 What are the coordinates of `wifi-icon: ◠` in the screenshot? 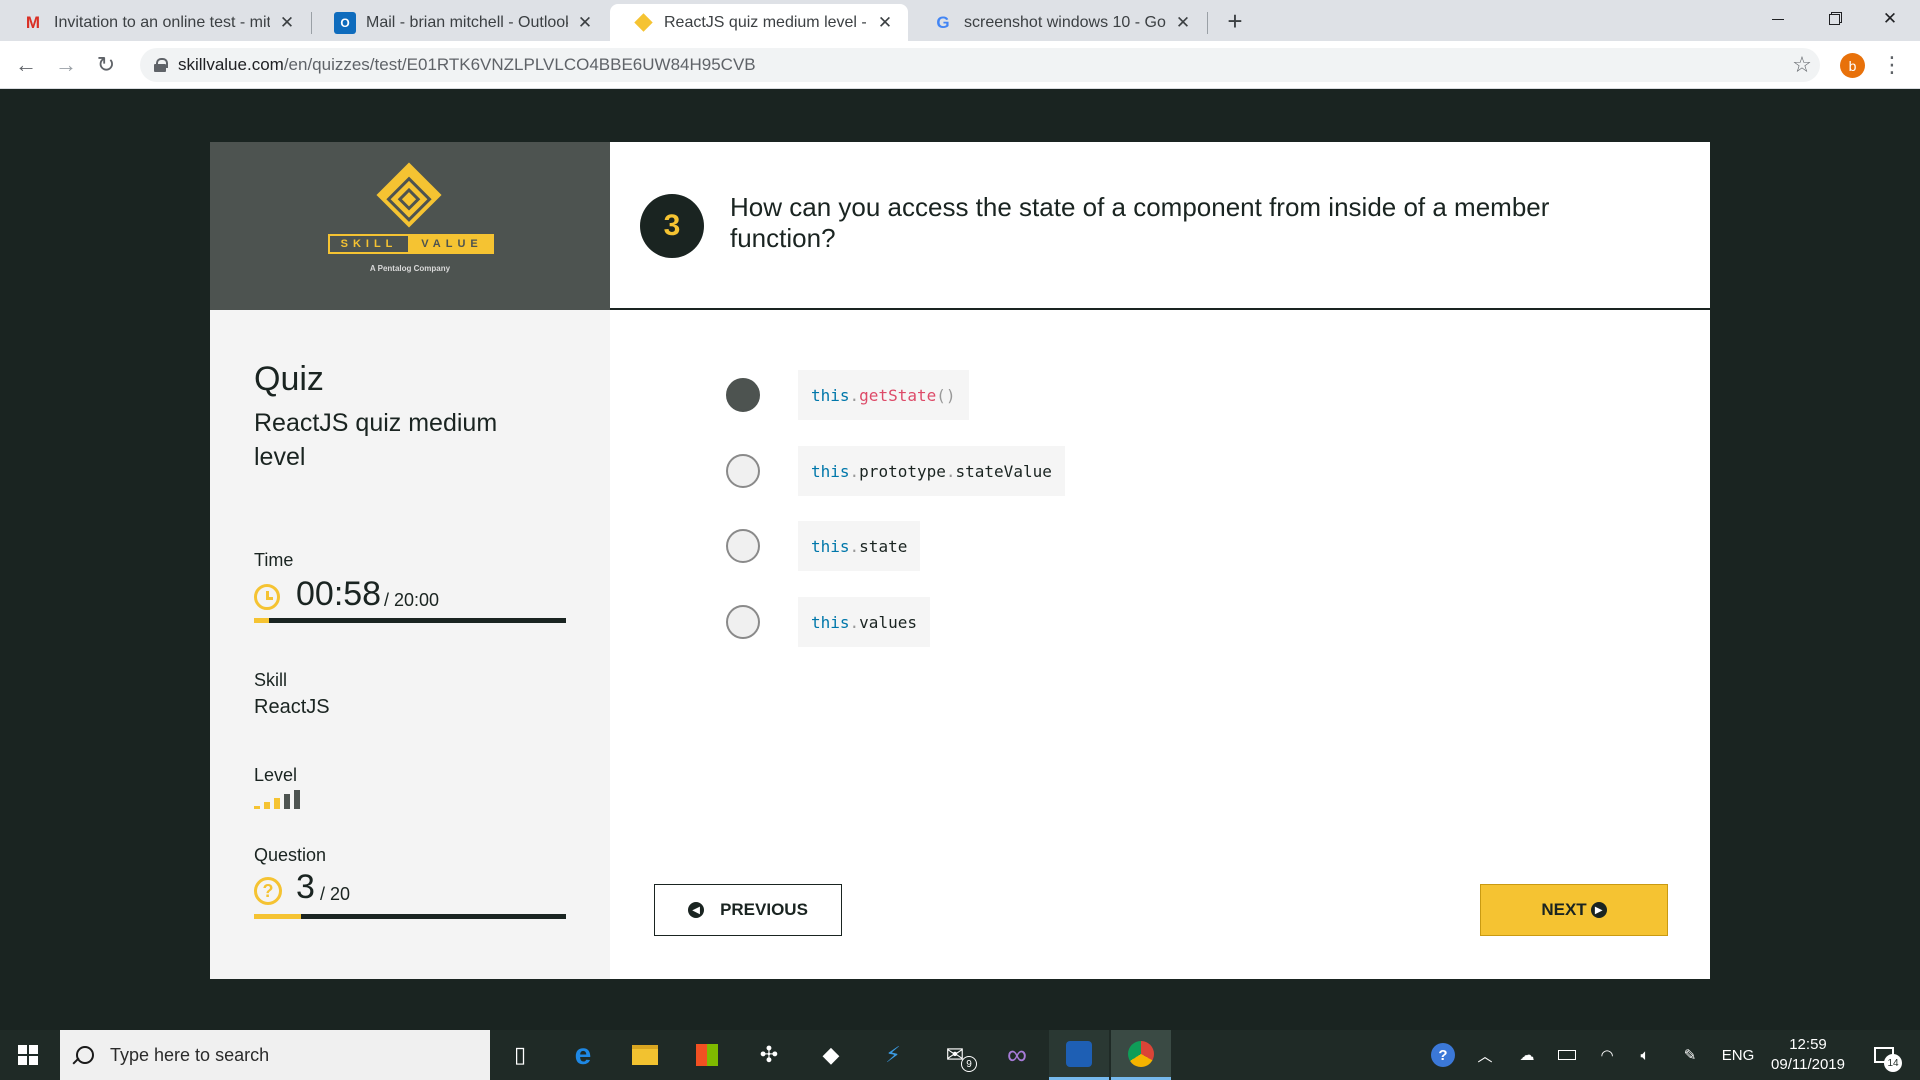 It's located at (1607, 1055).